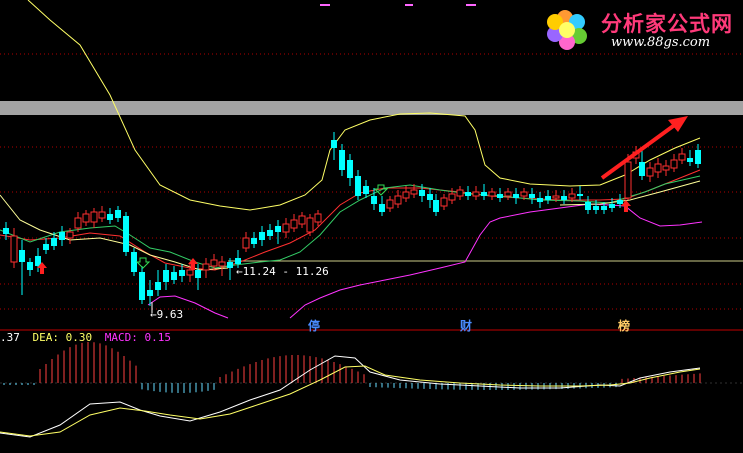 The height and width of the screenshot is (453, 743). Describe the element at coordinates (170, 314) in the screenshot. I see `low-price-value: 9.63` at that location.